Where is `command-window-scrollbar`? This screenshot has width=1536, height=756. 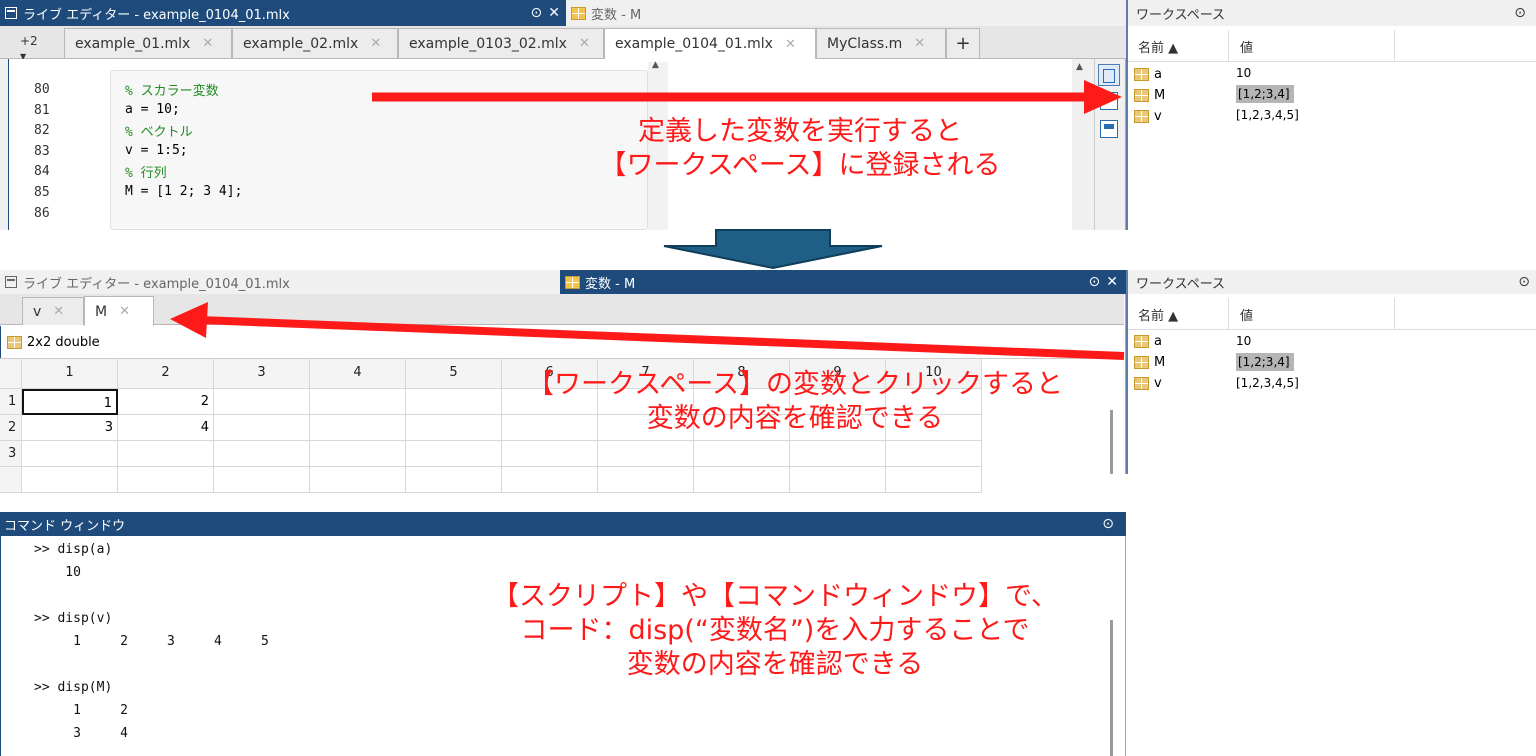 command-window-scrollbar is located at coordinates (1111, 688).